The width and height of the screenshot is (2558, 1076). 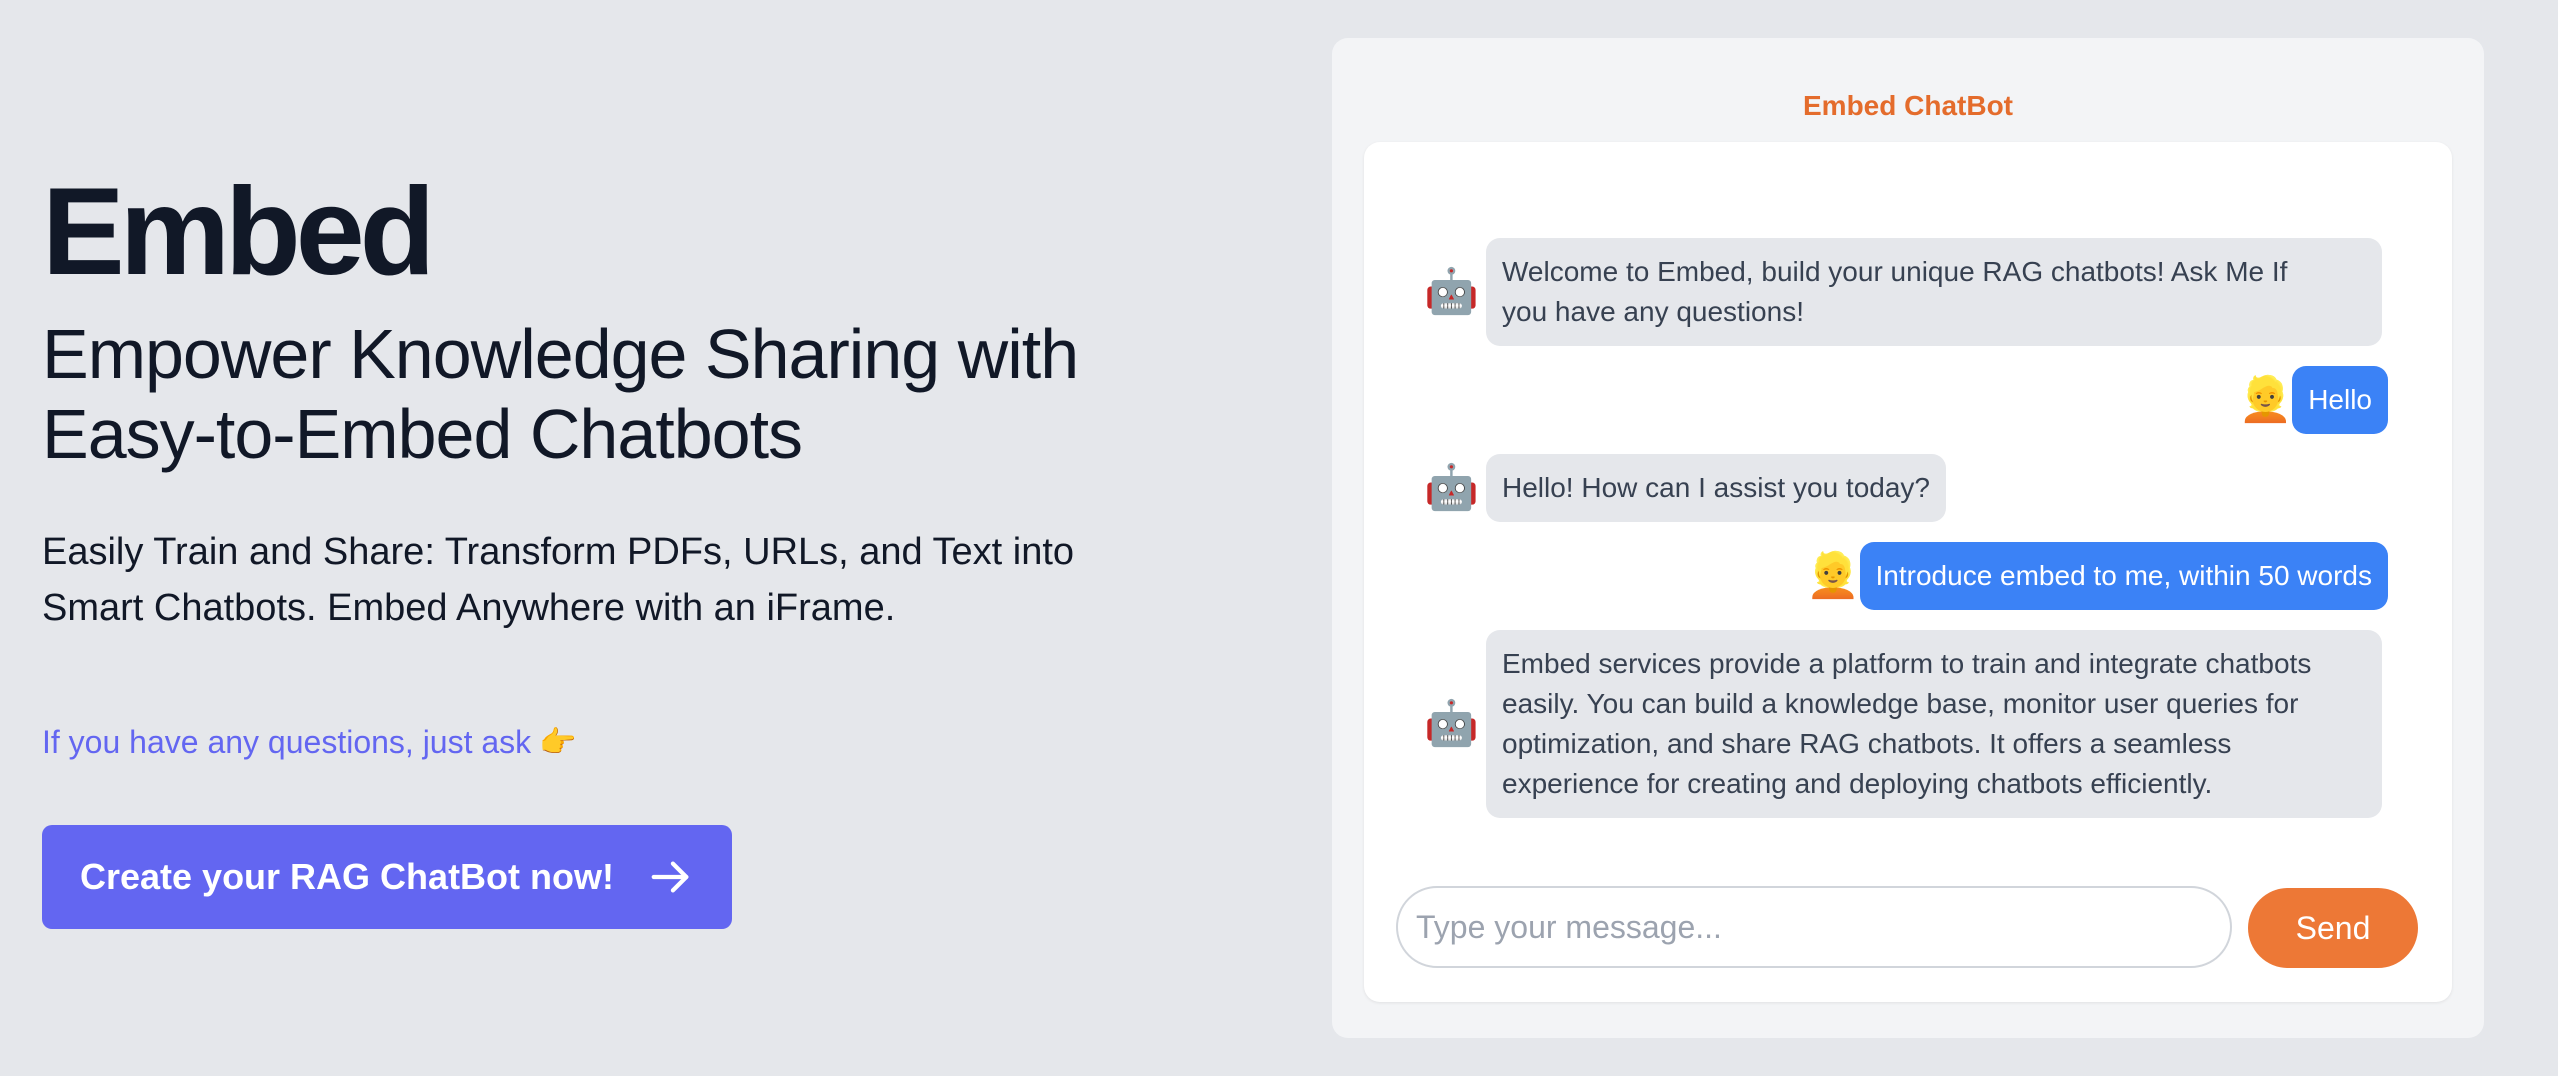 I want to click on bot-message-bubble: Hello! How can I assist you today?, so click(x=1716, y=488).